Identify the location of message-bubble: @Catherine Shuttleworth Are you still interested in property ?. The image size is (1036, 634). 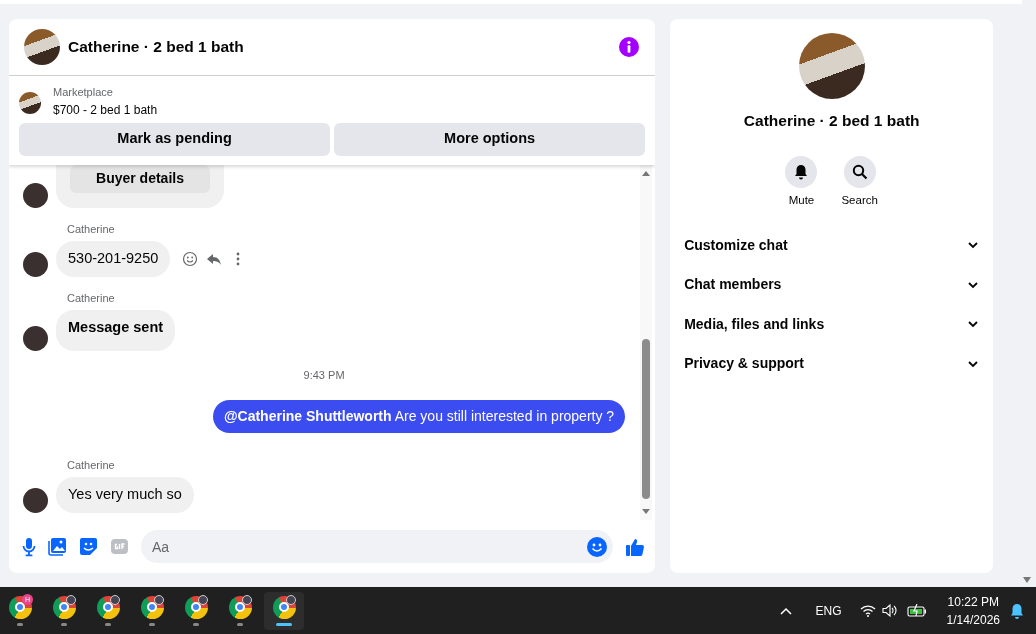
(419, 416).